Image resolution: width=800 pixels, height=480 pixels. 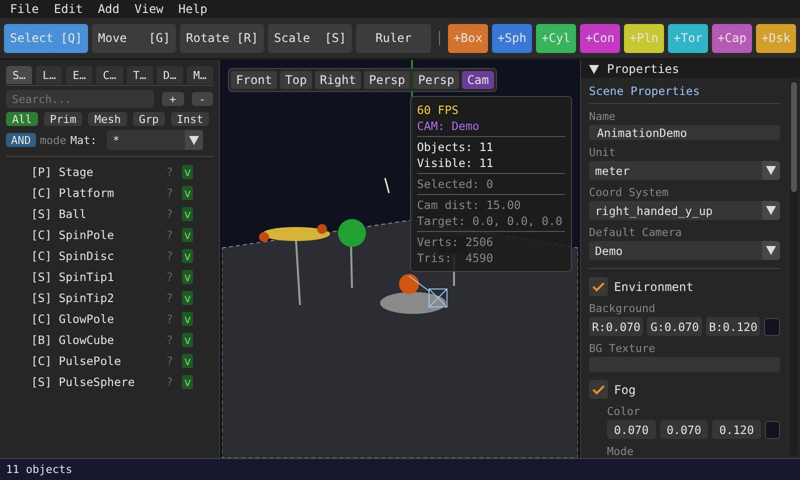 I want to click on collapse-arrow-icon, so click(x=594, y=69).